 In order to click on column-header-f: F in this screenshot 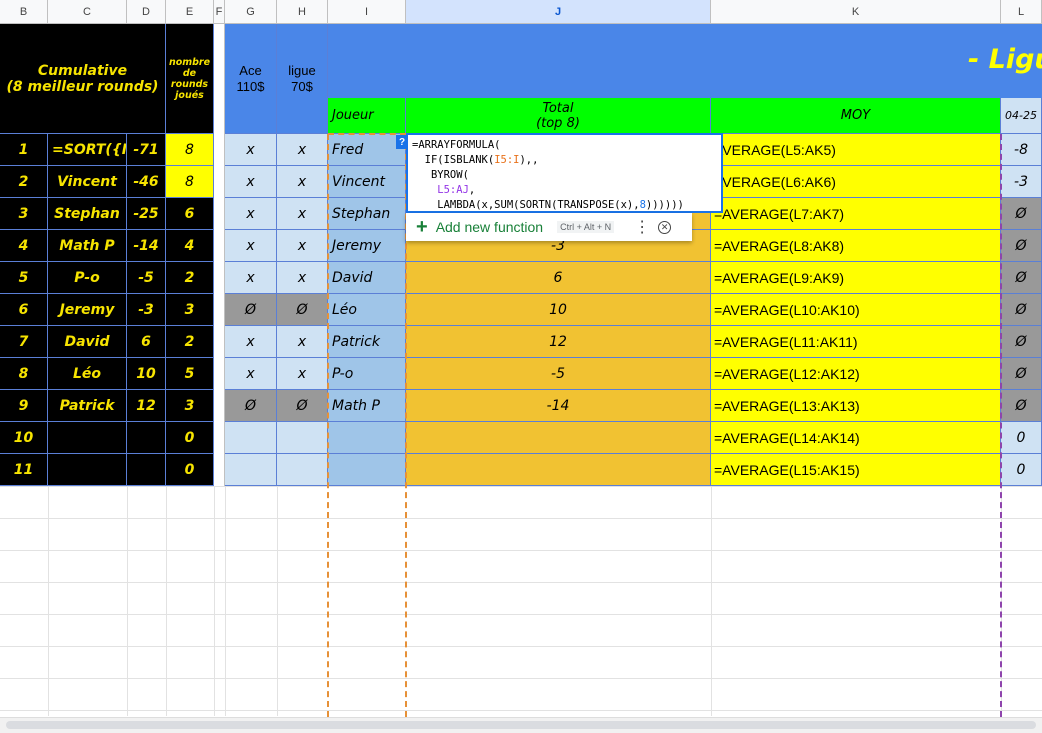, I will do `click(219, 12)`.